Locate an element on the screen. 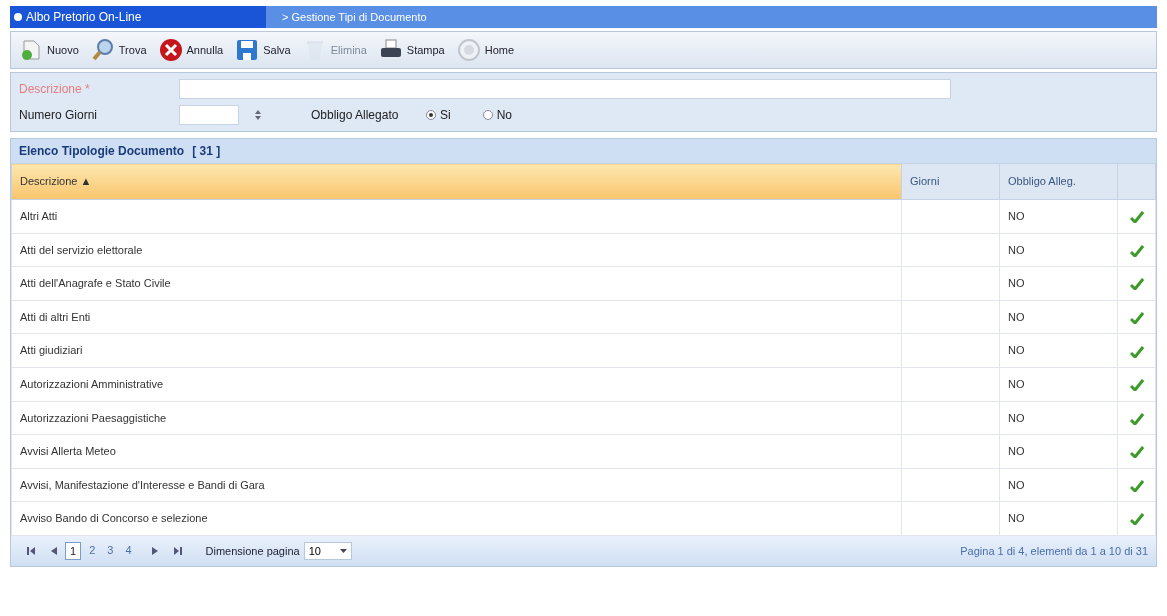  column-header: Obbligo Alleg. is located at coordinates (1058, 181).